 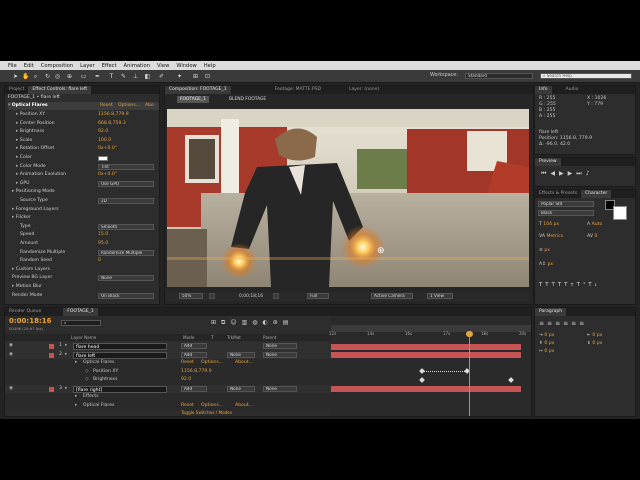 What do you see at coordinates (547, 250) in the screenshot?
I see `stroke-width-value: px` at bounding box center [547, 250].